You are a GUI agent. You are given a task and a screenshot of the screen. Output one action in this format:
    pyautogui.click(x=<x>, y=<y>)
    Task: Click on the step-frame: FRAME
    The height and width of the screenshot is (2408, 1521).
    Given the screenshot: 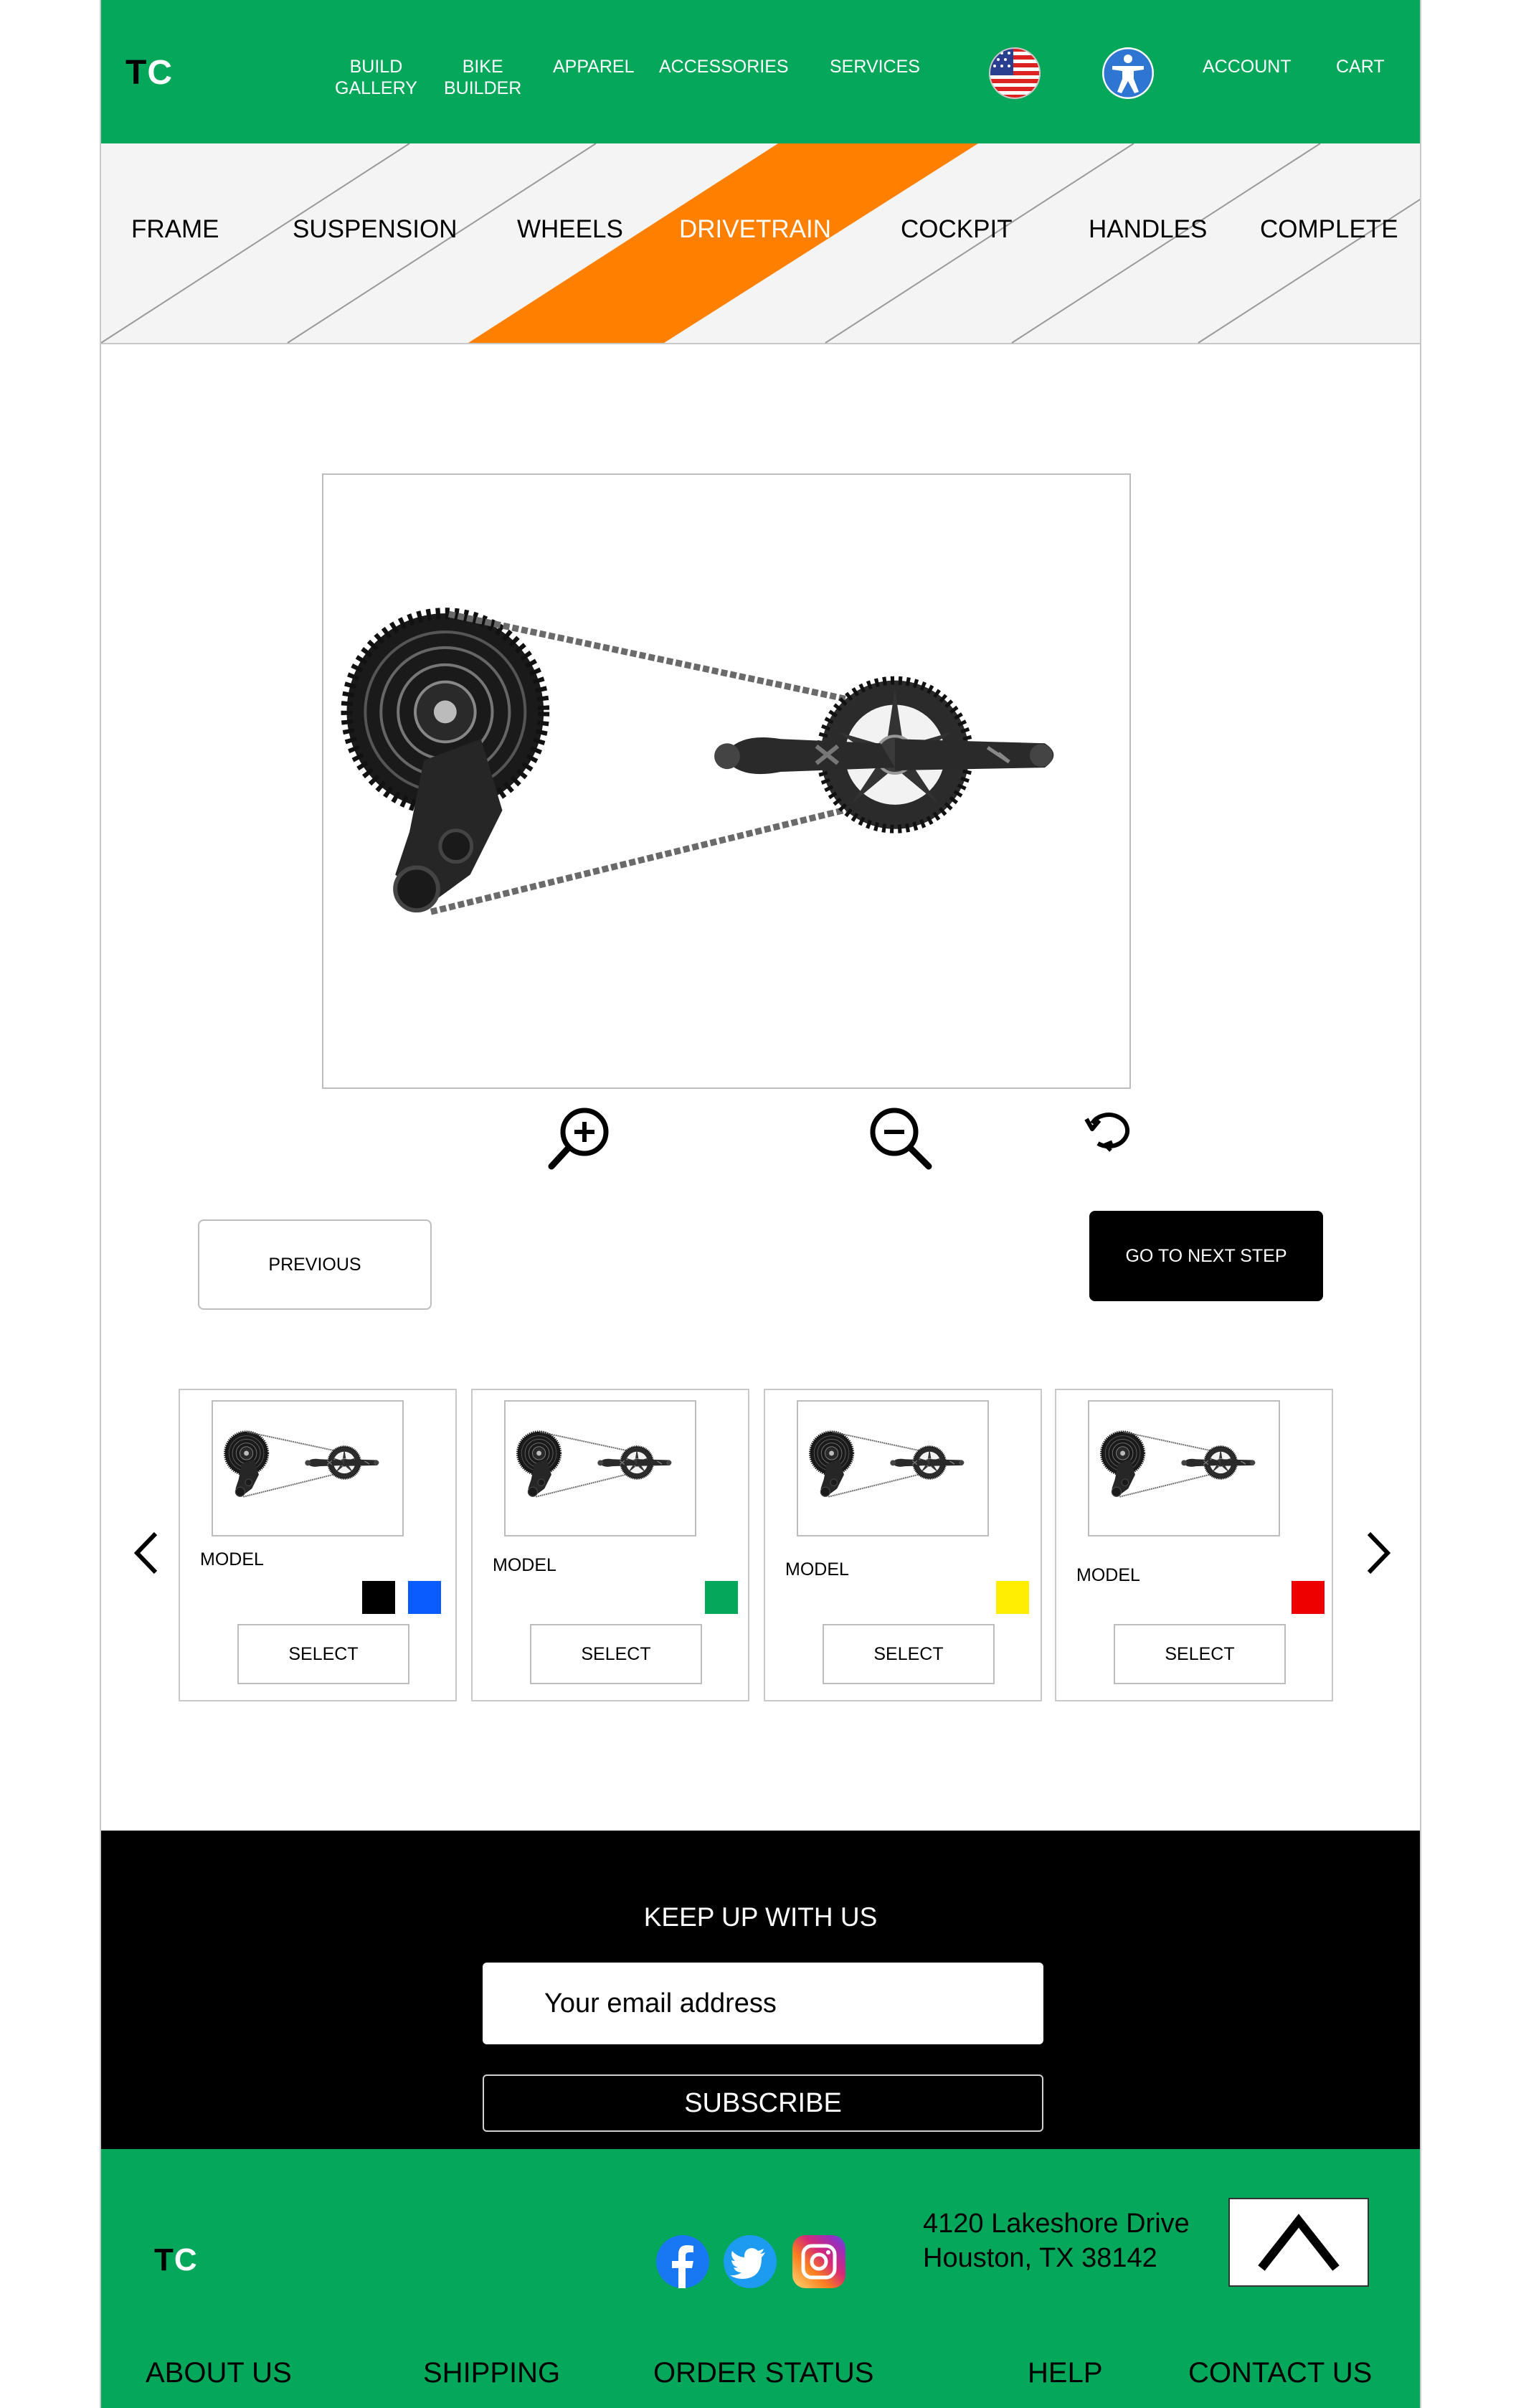 What is the action you would take?
    pyautogui.click(x=175, y=229)
    